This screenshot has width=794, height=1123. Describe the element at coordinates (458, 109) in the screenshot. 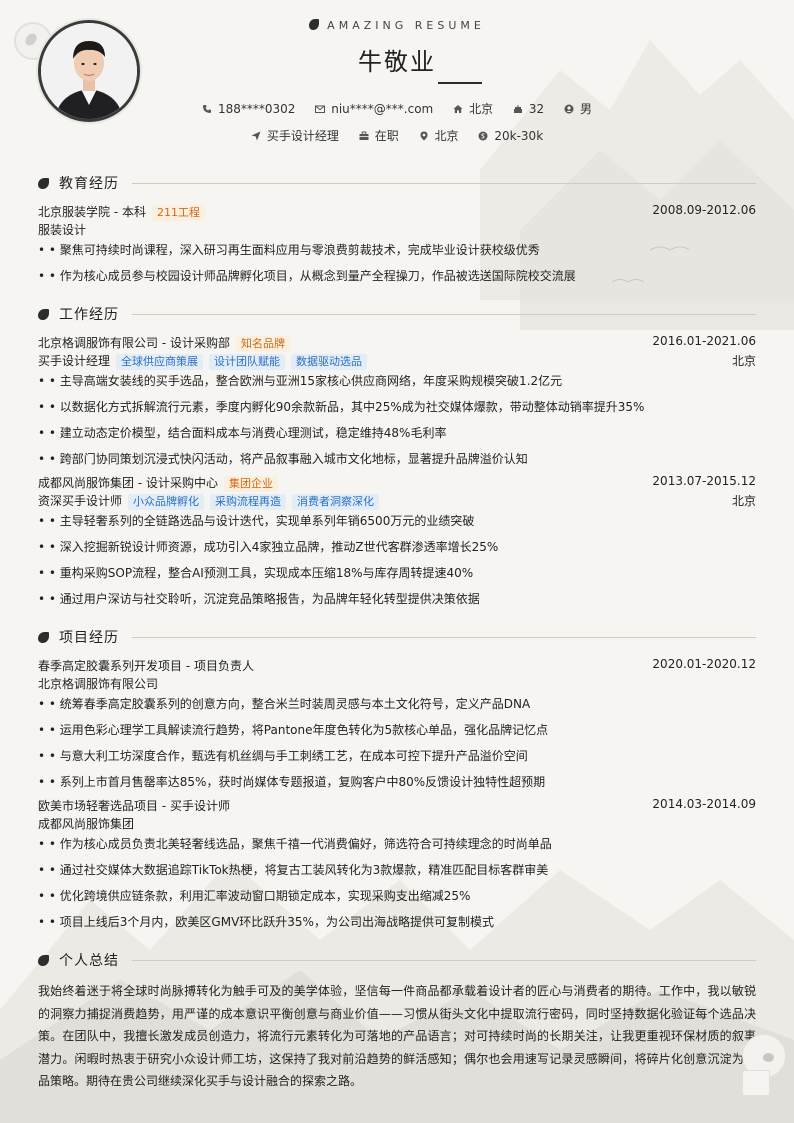

I see `home-icon` at that location.